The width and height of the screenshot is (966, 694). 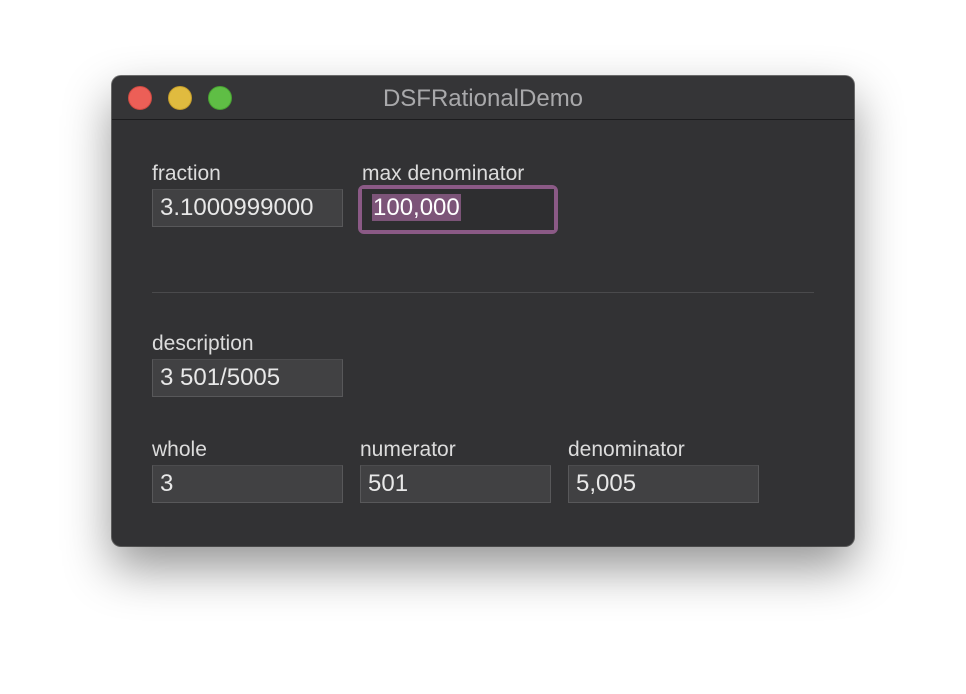 I want to click on max-denominator-label: max denominator, so click(x=443, y=173).